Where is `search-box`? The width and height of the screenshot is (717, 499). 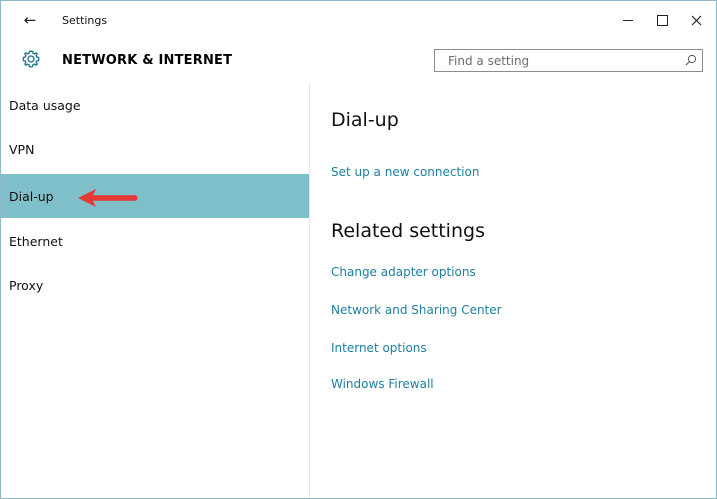
search-box is located at coordinates (568, 60).